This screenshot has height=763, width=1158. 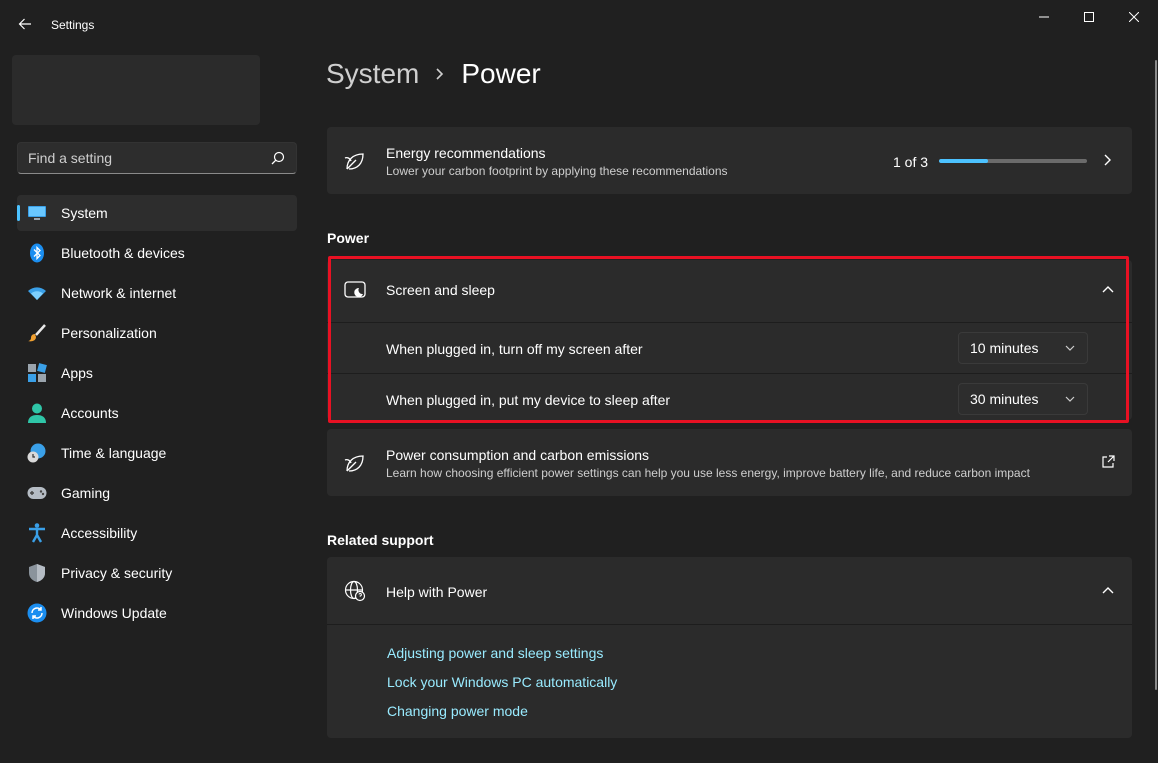 I want to click on sidebar-item-label: Time & language, so click(x=114, y=453).